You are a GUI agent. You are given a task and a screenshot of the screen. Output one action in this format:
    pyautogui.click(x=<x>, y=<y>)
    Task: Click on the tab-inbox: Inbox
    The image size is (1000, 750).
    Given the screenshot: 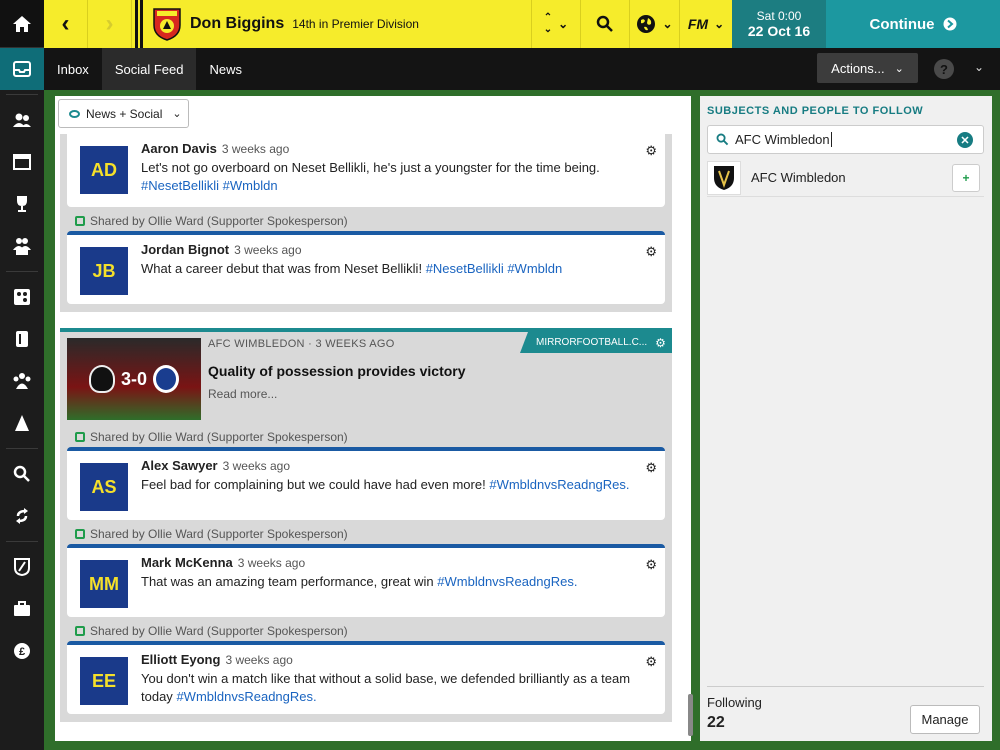 What is the action you would take?
    pyautogui.click(x=73, y=69)
    